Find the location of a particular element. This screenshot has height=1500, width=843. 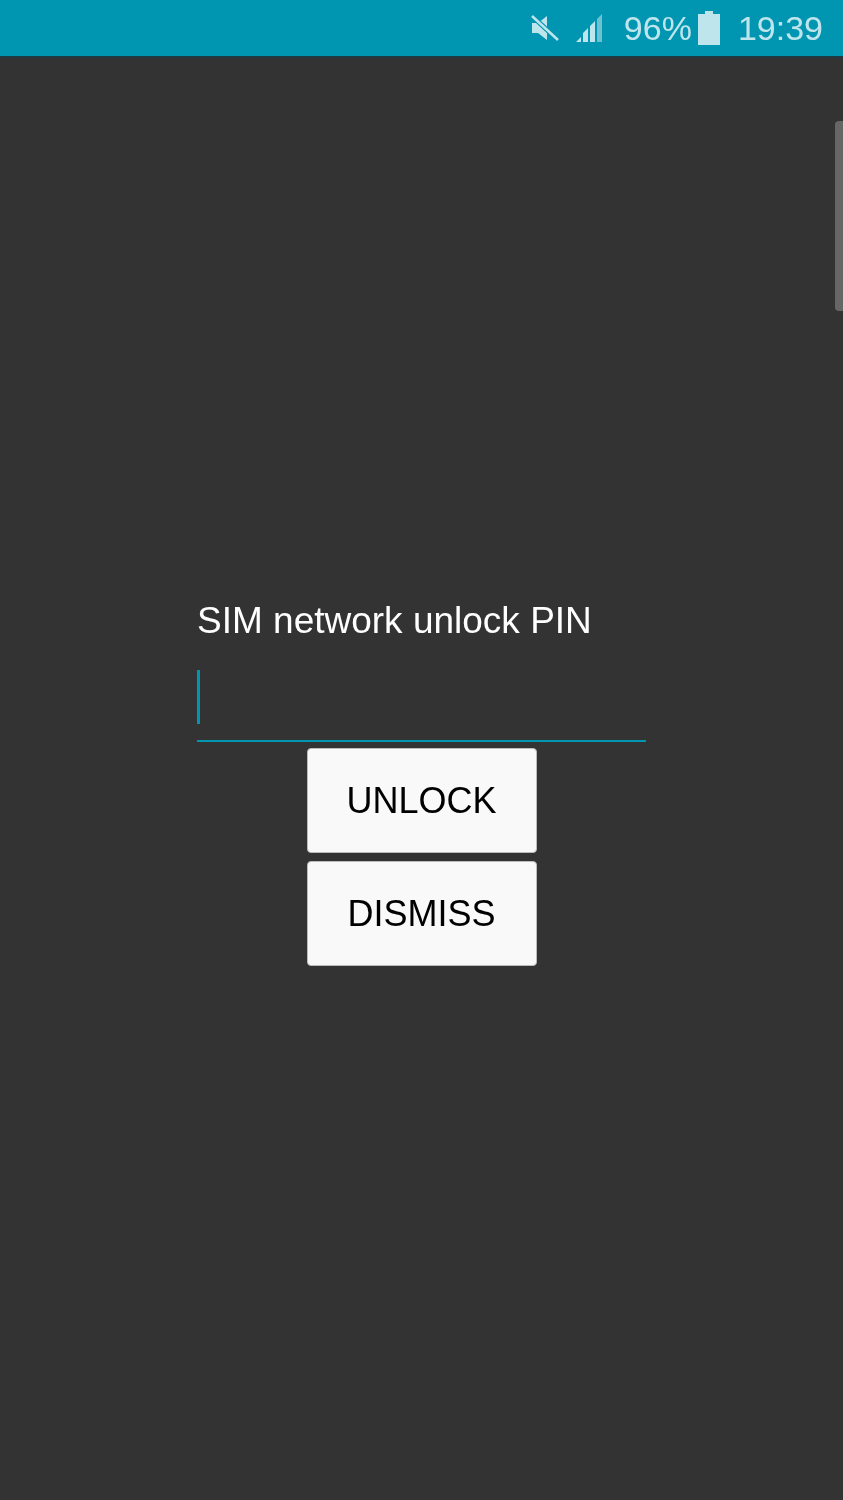

mute-icon is located at coordinates (544, 28).